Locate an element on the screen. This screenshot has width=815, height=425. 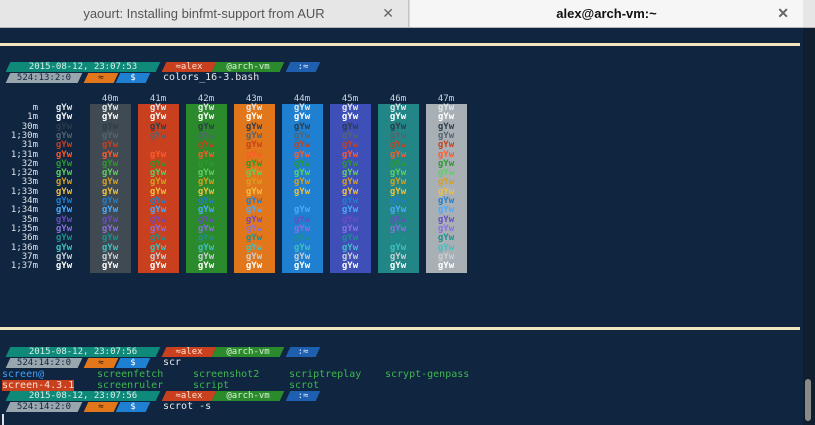
tab-bar-spacer is located at coordinates (809, 13).